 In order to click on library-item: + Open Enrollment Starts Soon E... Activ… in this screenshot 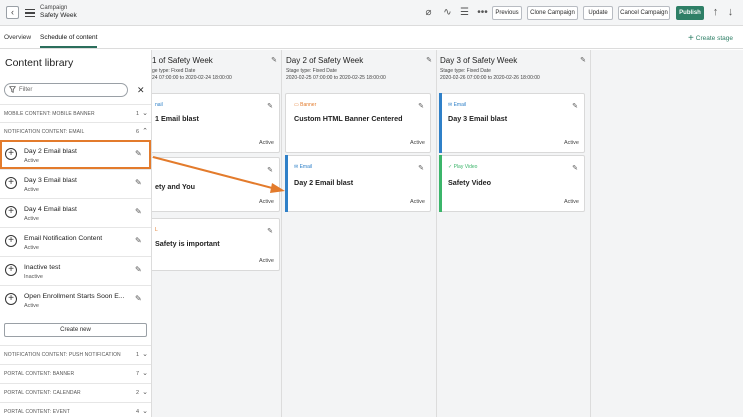, I will do `click(75, 299)`.